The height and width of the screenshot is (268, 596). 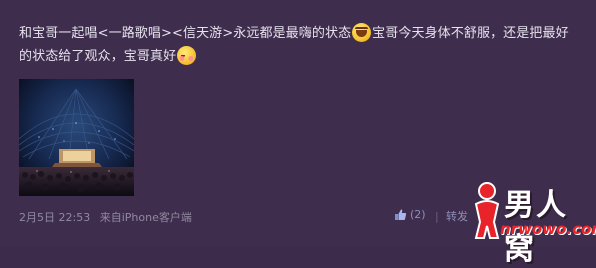 What do you see at coordinates (185, 33) in the screenshot?
I see `post-text-part1: 和宝哥一起唱<一路歌唱><信天游>永远都是最嗨的状态` at bounding box center [185, 33].